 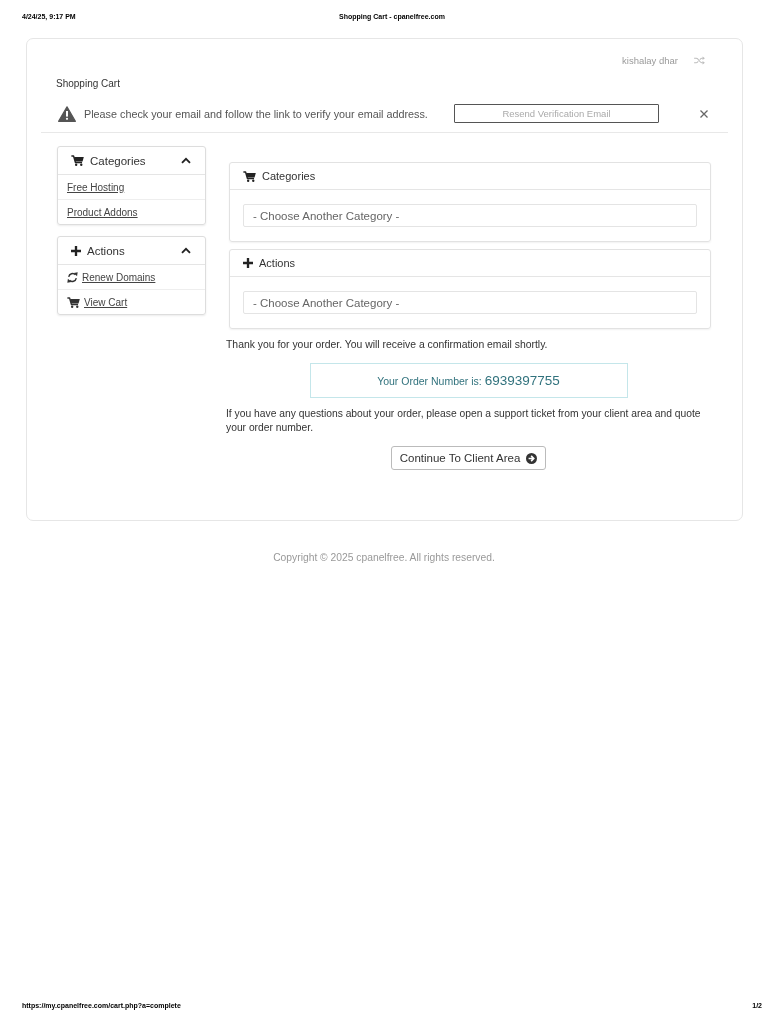 What do you see at coordinates (522, 380) in the screenshot?
I see `order-number: 6939397755` at bounding box center [522, 380].